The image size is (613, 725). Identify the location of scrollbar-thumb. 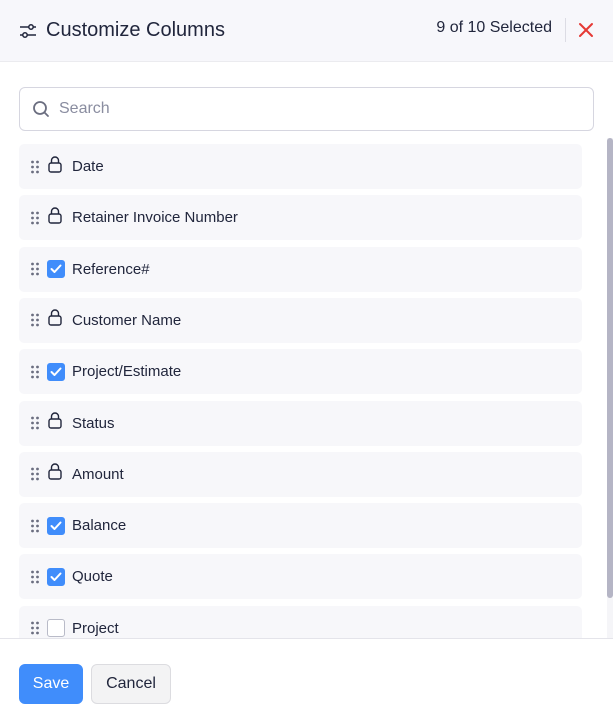
(610, 368).